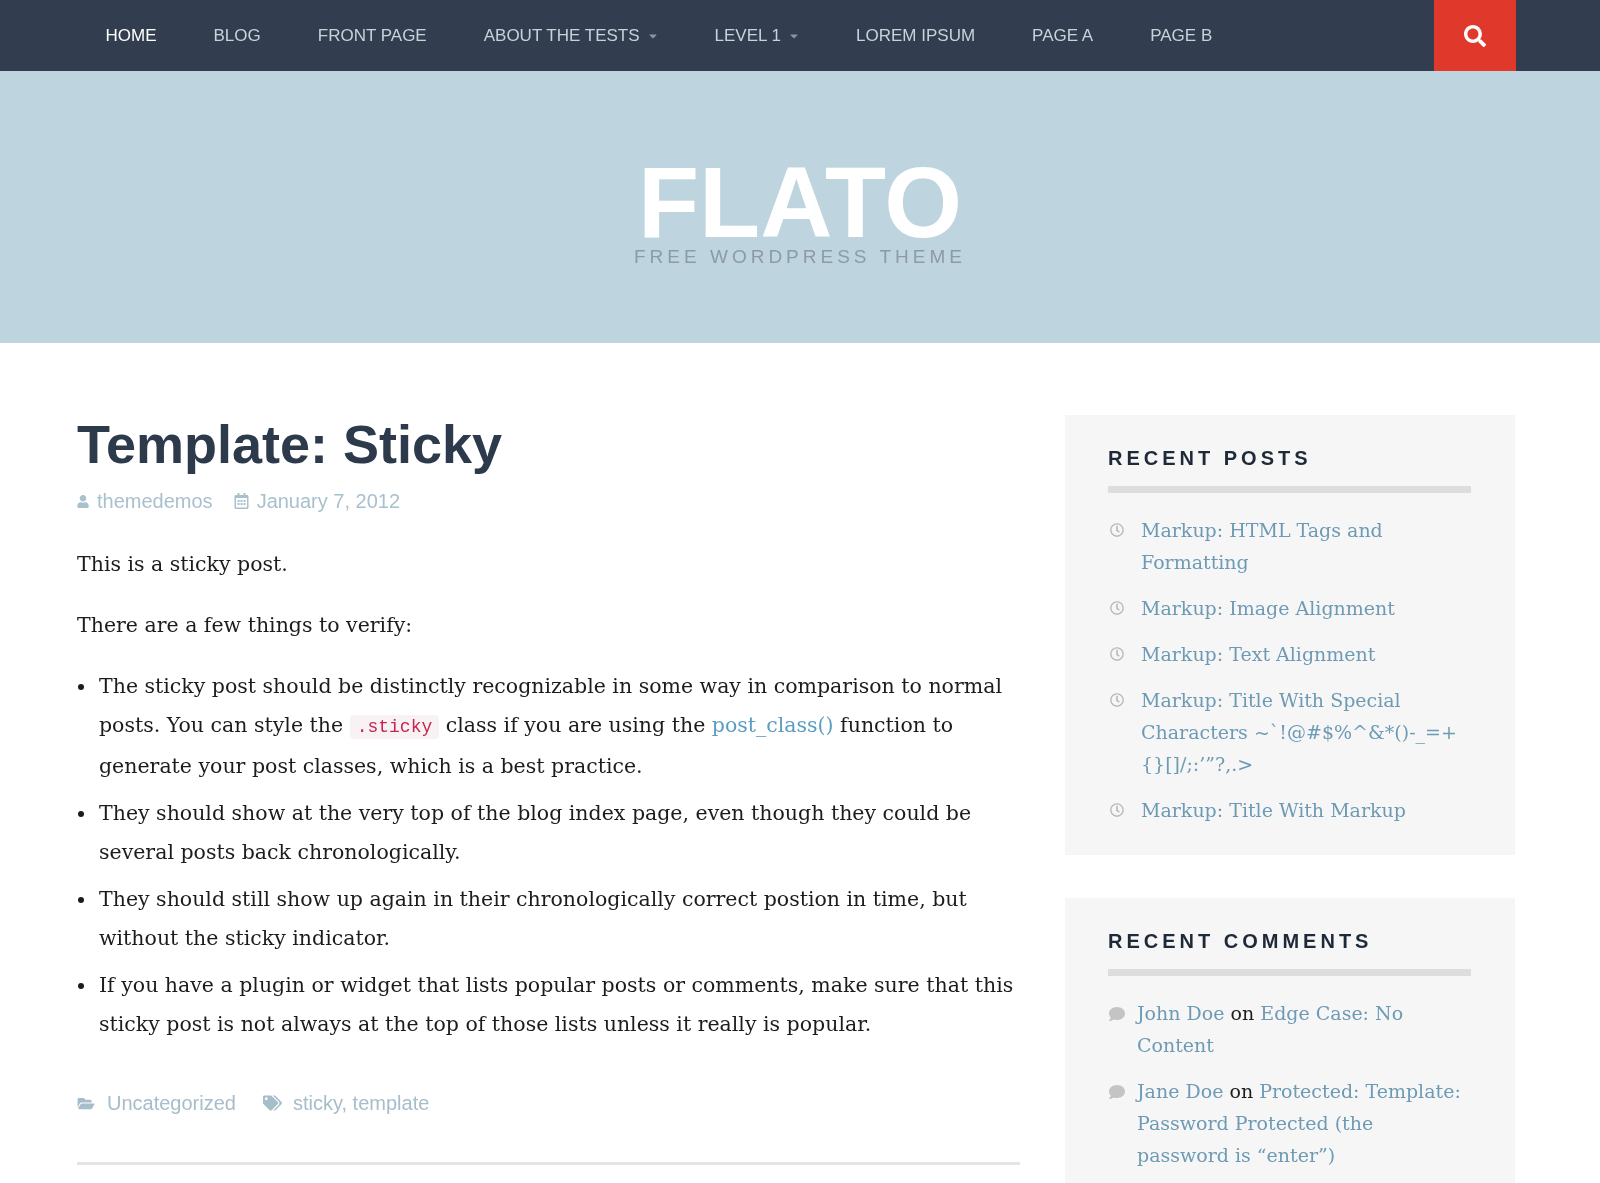  What do you see at coordinates (1241, 941) in the screenshot?
I see `widget-title: RECENT COMMENTS` at bounding box center [1241, 941].